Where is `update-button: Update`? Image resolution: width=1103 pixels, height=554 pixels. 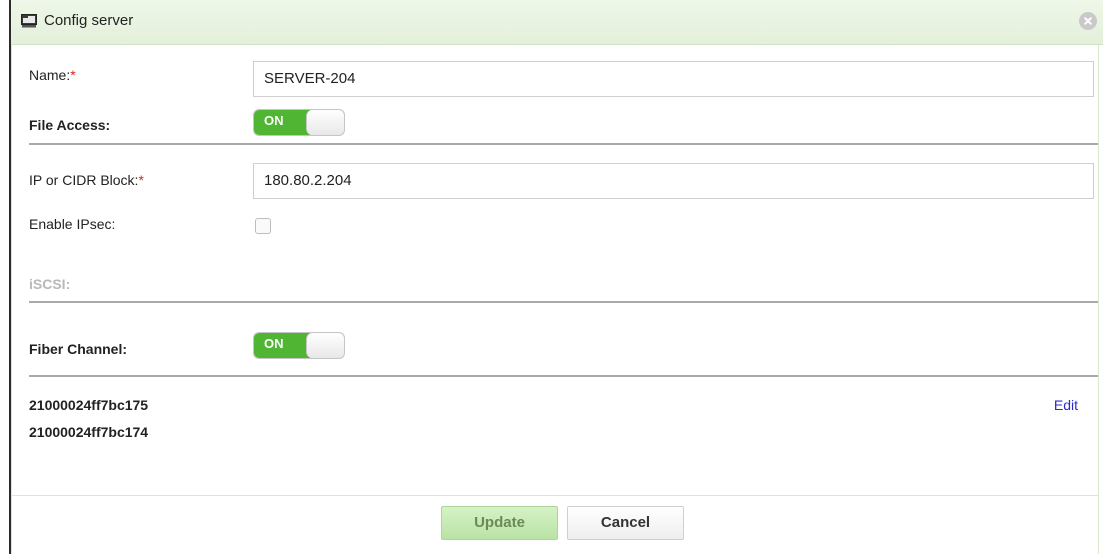 update-button: Update is located at coordinates (499, 523).